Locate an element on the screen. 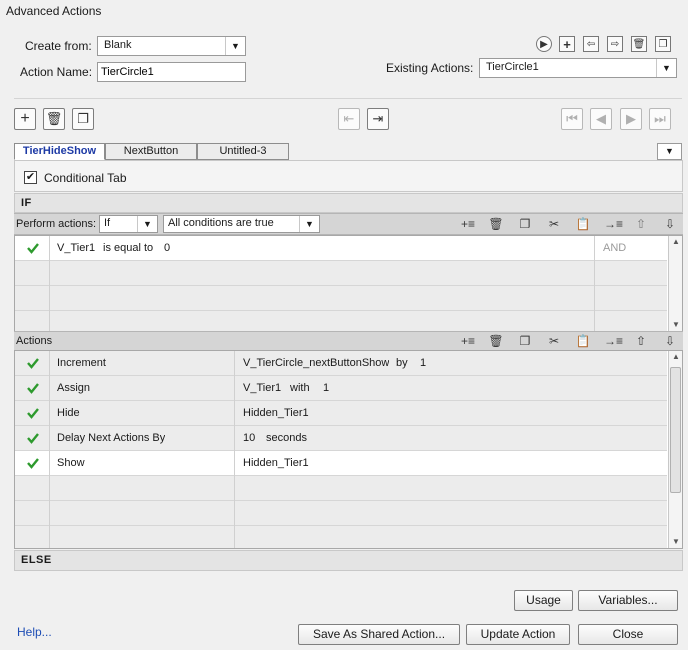 This screenshot has width=688, height=650. window-title: Advanced Actions is located at coordinates (54, 11).